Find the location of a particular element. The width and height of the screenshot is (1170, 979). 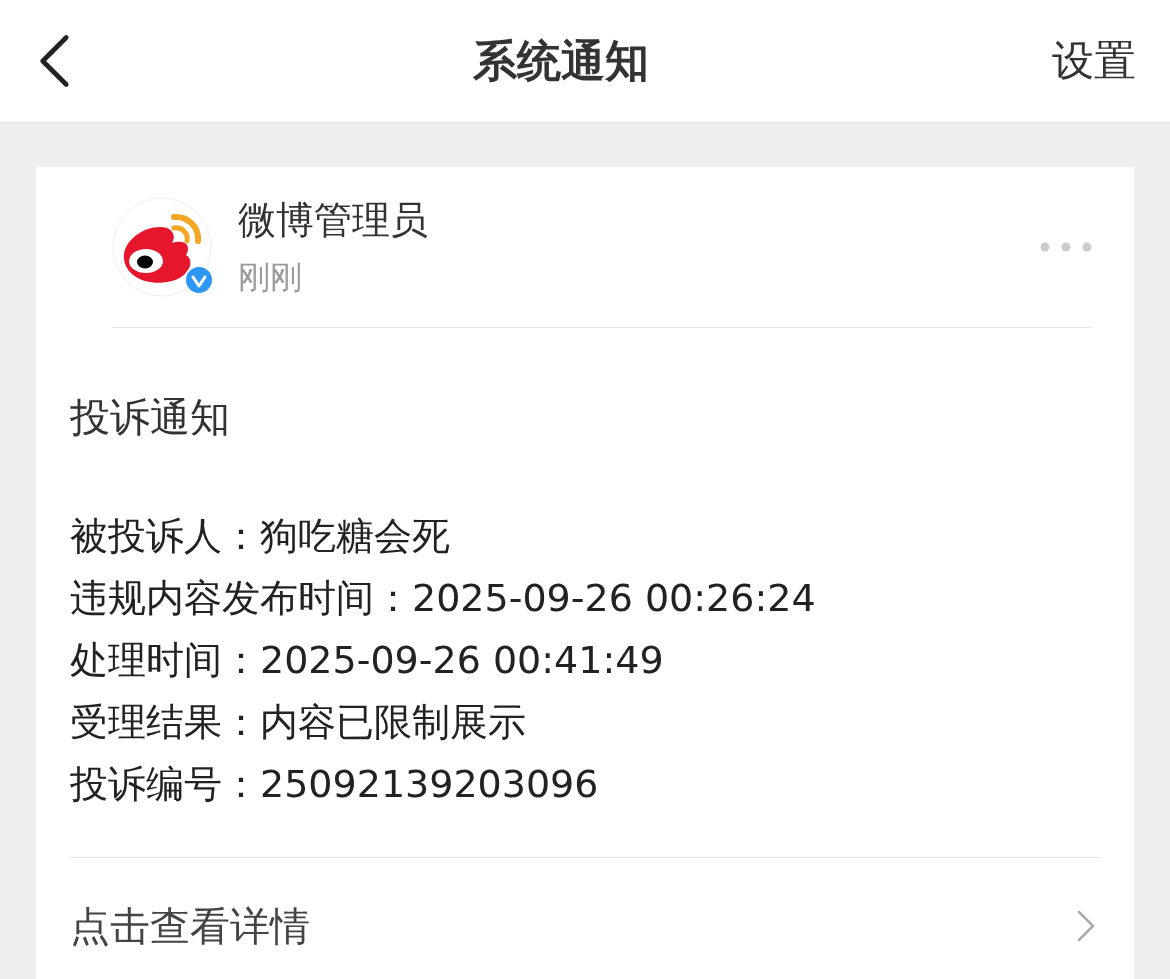

field-value: 2025-09-26 00:26:24 is located at coordinates (614, 598).